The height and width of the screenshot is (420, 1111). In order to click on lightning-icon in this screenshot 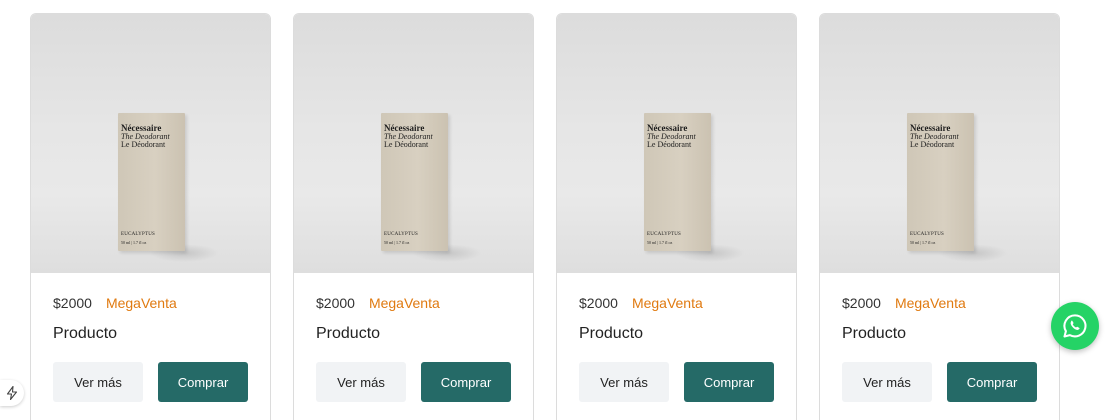, I will do `click(12, 393)`.